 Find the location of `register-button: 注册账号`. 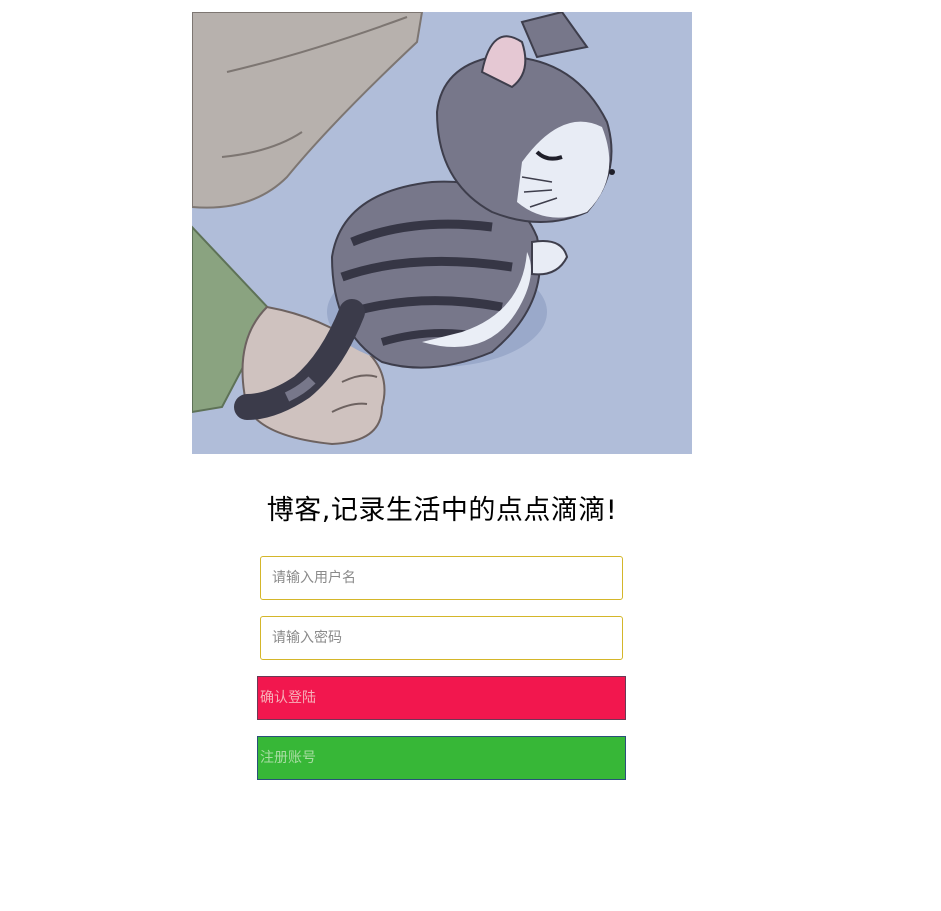

register-button: 注册账号 is located at coordinates (441, 758).